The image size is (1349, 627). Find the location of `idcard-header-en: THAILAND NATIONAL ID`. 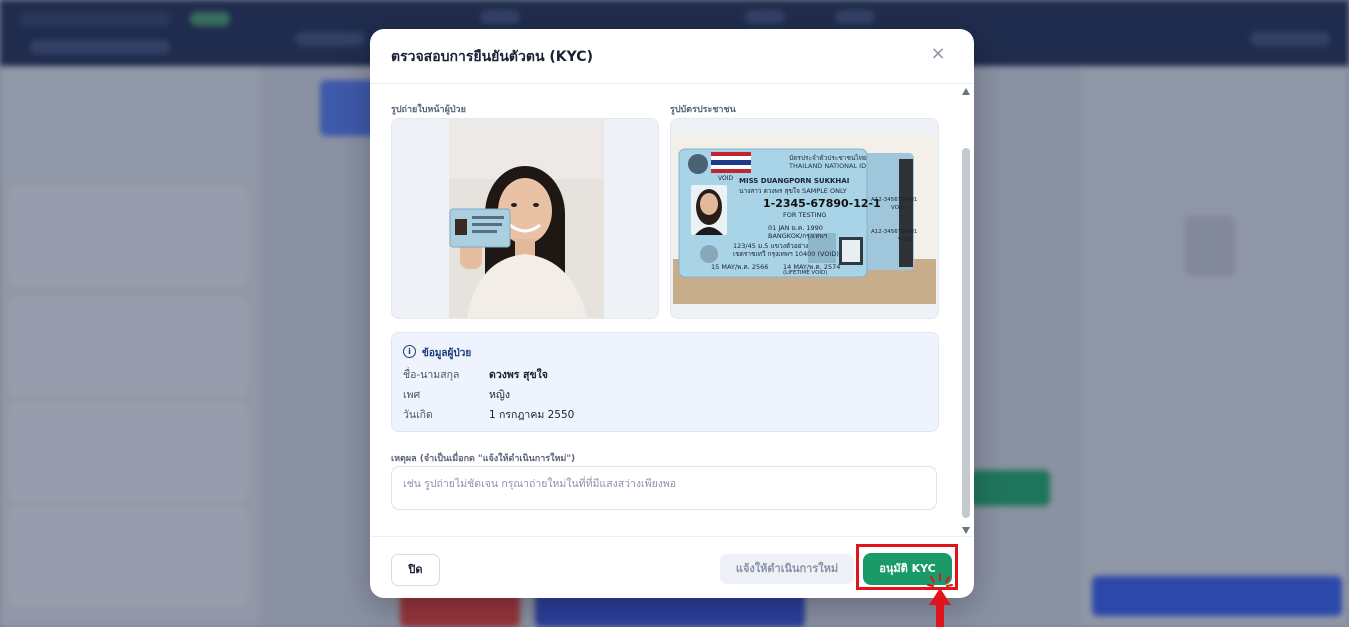

idcard-header-en: THAILAND NATIONAL ID is located at coordinates (828, 166).